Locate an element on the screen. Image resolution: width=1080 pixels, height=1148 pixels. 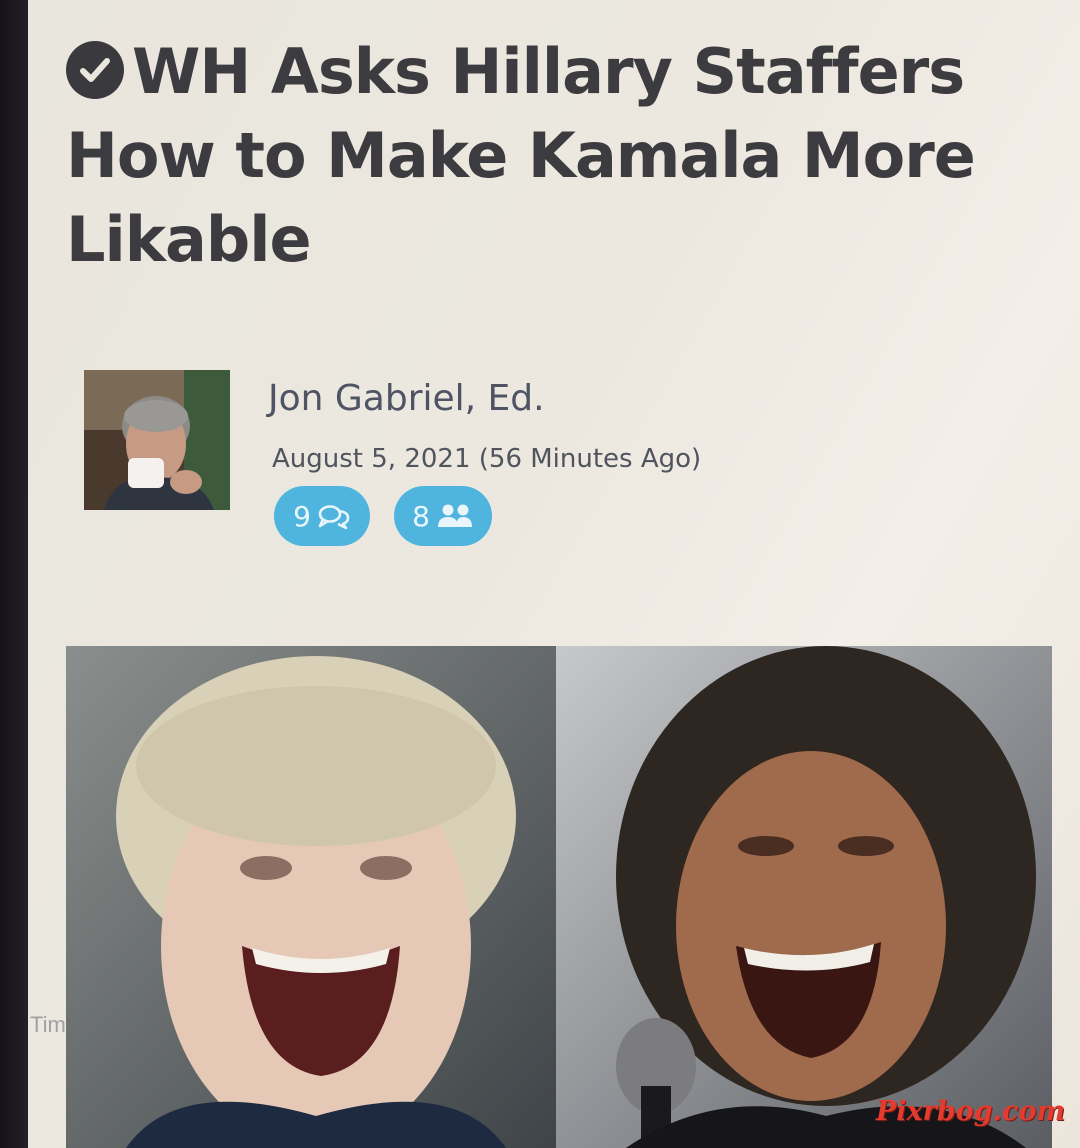
check-circle-icon is located at coordinates (95, 70).